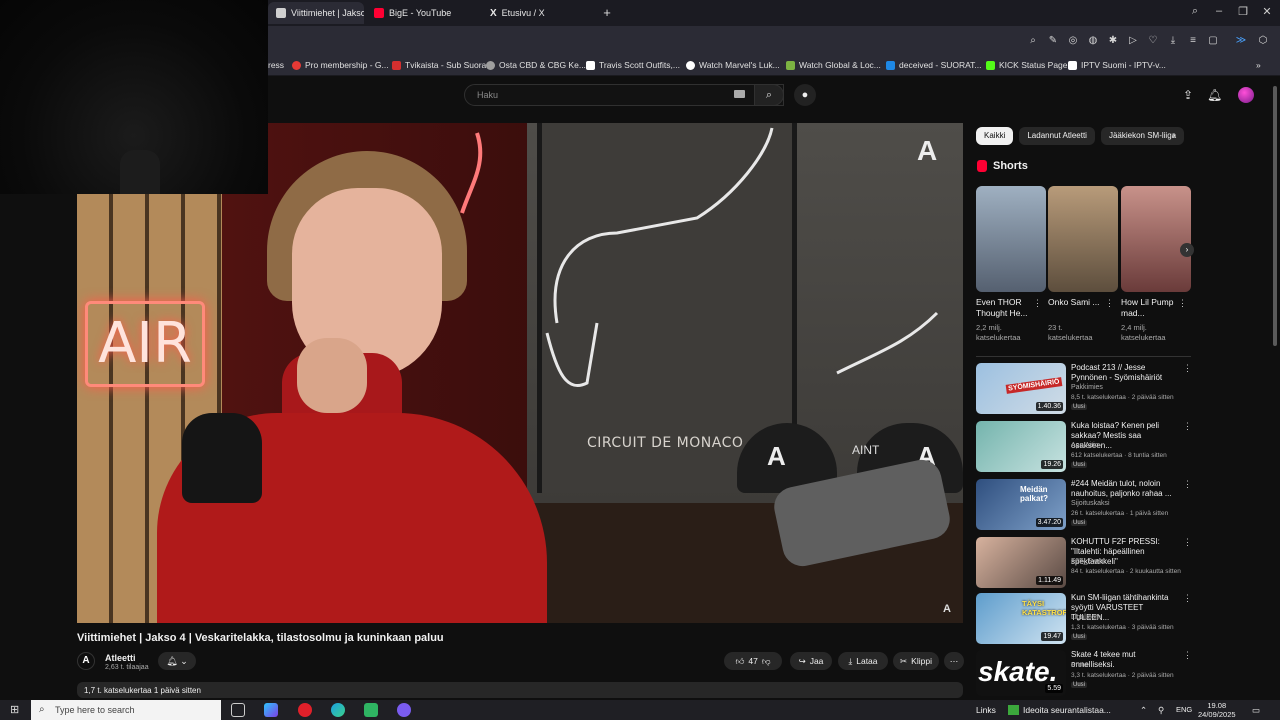 Image resolution: width=1280 pixels, height=720 pixels. What do you see at coordinates (1087, 387) in the screenshot?
I see `channel-name: Pakkimies` at bounding box center [1087, 387].